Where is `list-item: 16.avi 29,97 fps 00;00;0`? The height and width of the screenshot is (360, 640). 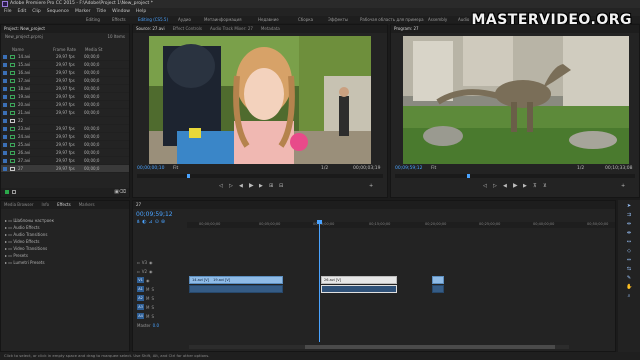 list-item: 16.avi 29,97 fps 00;00;0 is located at coordinates (65, 73).